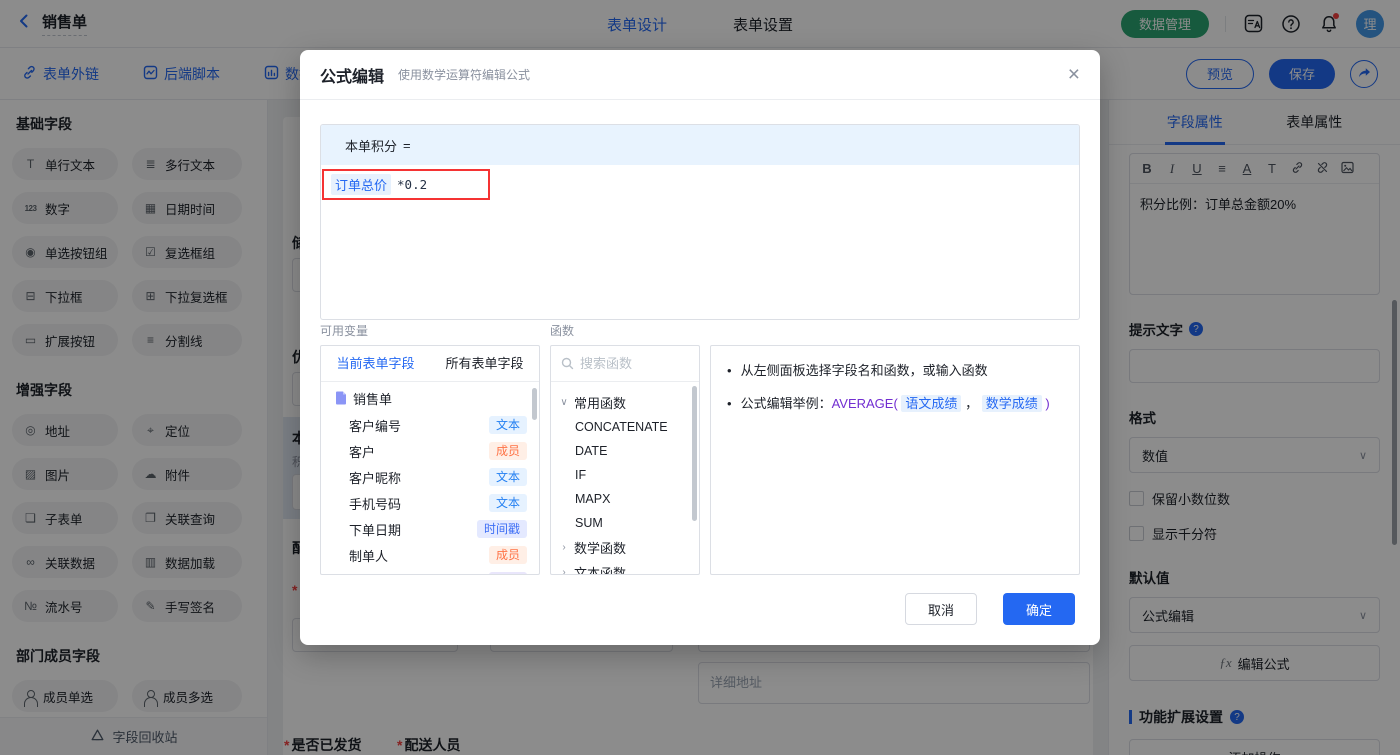 This screenshot has height=755, width=1400. What do you see at coordinates (625, 402) in the screenshot?
I see `function-group-common: ∨ 常用函数` at bounding box center [625, 402].